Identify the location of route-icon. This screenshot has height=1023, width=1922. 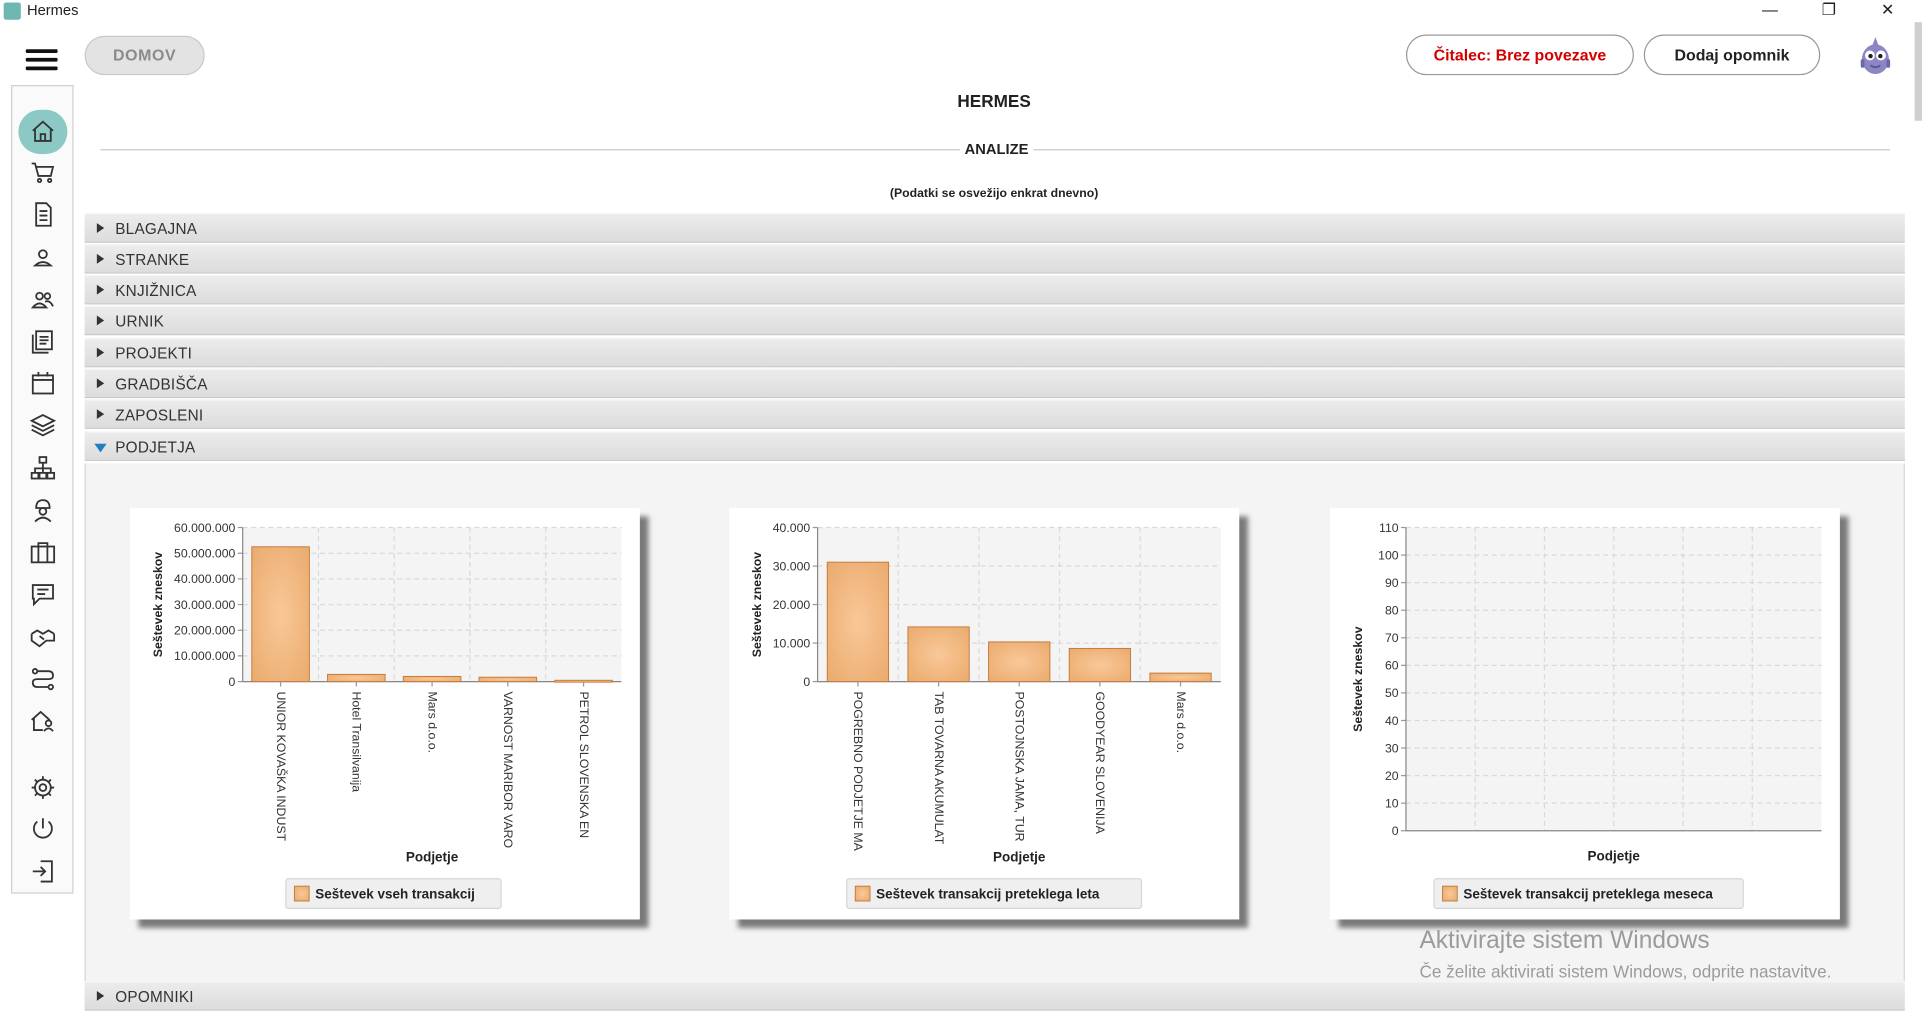
(42, 679).